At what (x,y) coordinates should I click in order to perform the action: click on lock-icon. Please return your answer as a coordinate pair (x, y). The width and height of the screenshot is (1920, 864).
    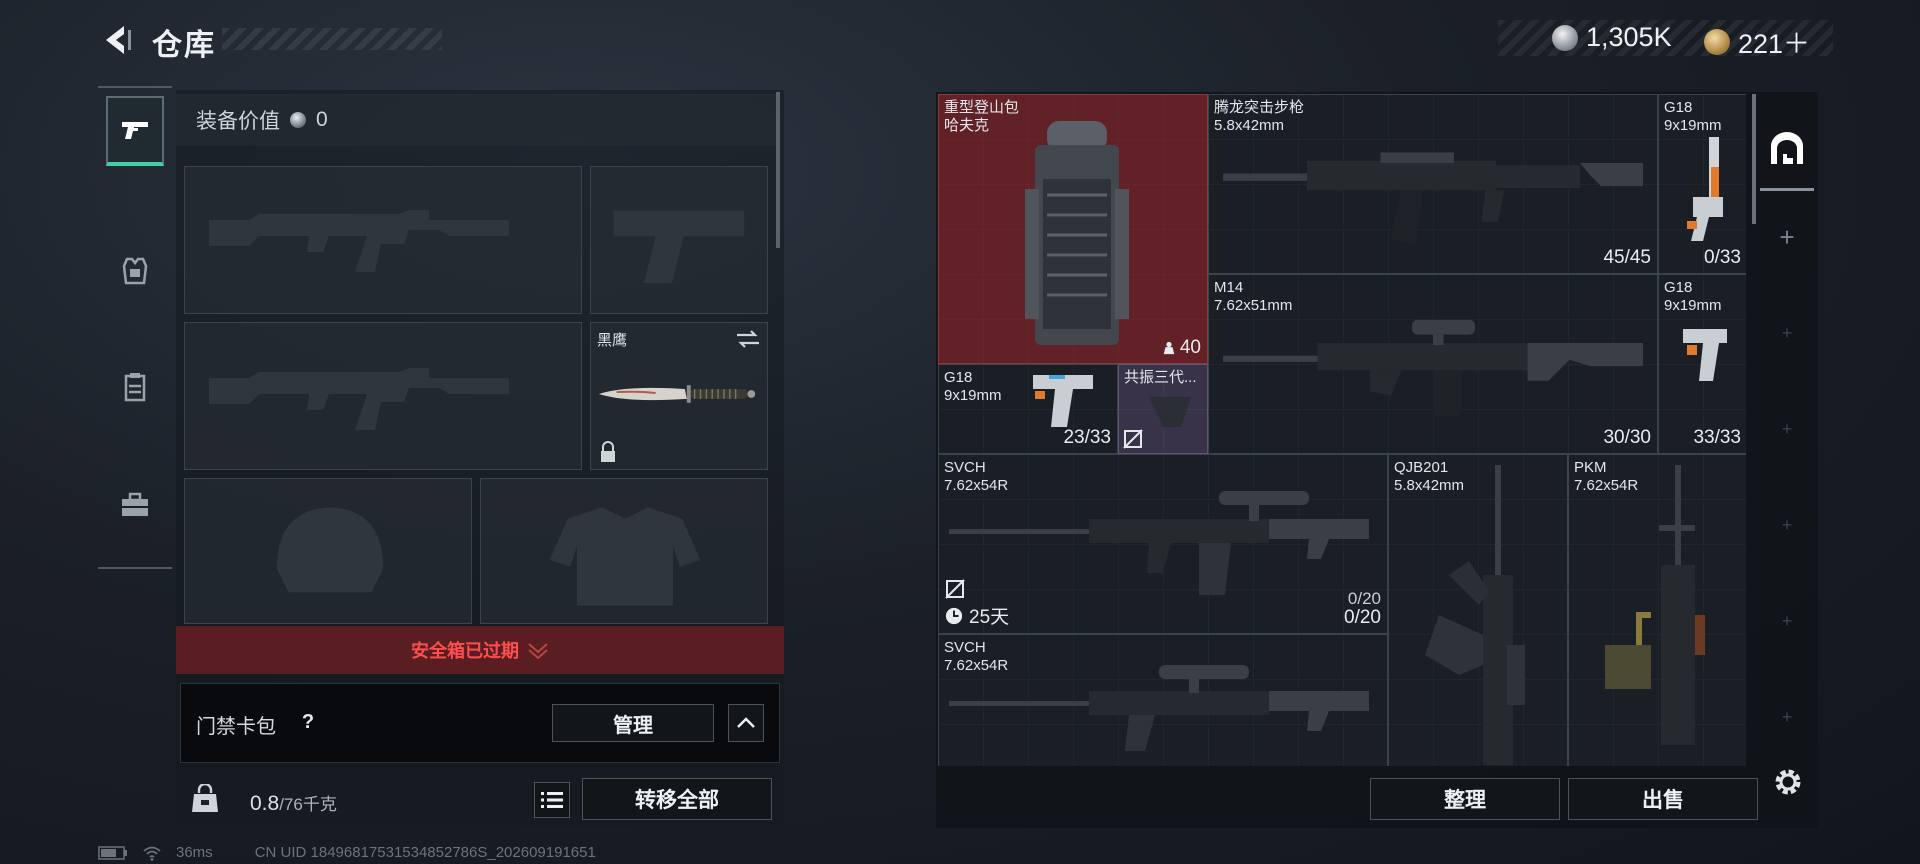
    Looking at the image, I should click on (608, 451).